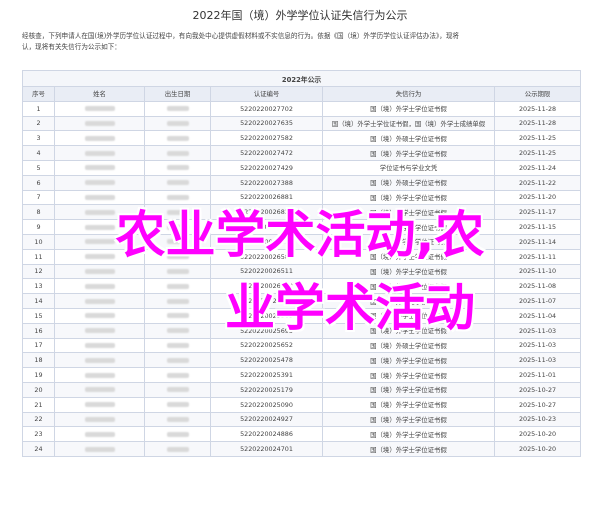  Describe the element at coordinates (408, 123) in the screenshot. I see `cell-violation: 国（境）外学士学位证书假，国（境）外学士成绩单假` at that location.